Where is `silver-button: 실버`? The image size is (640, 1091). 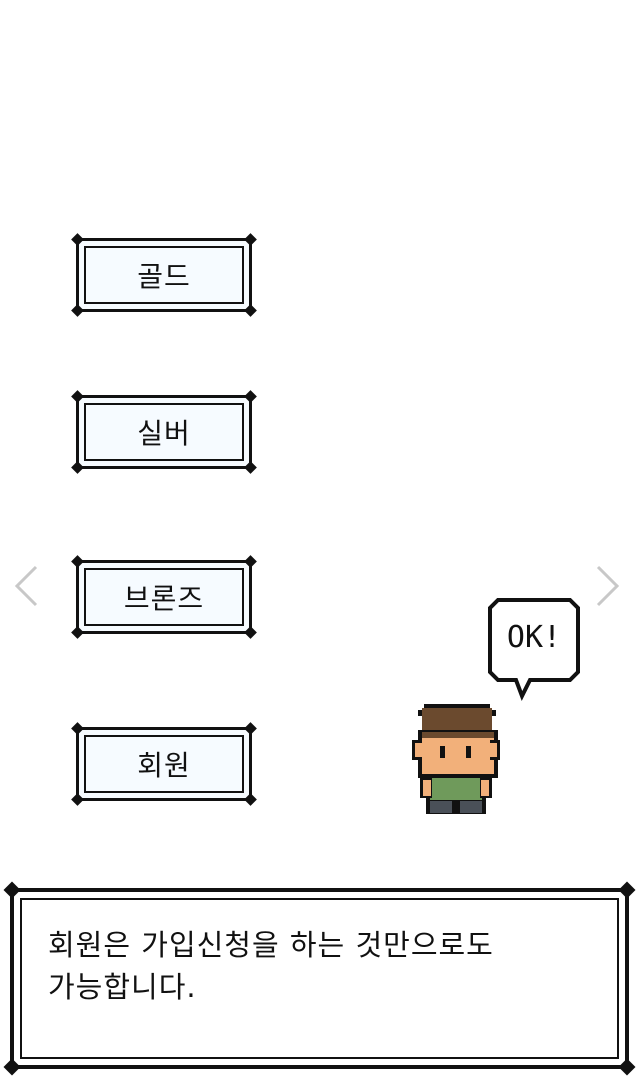
silver-button: 실버 is located at coordinates (164, 432).